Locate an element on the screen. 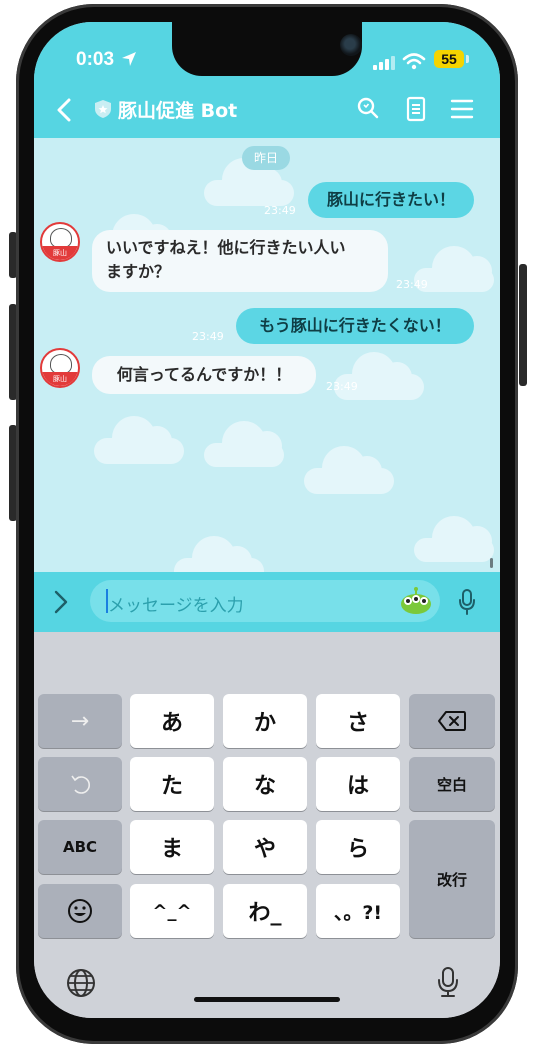 This screenshot has width=540, height=1050. search-icon is located at coordinates (368, 108).